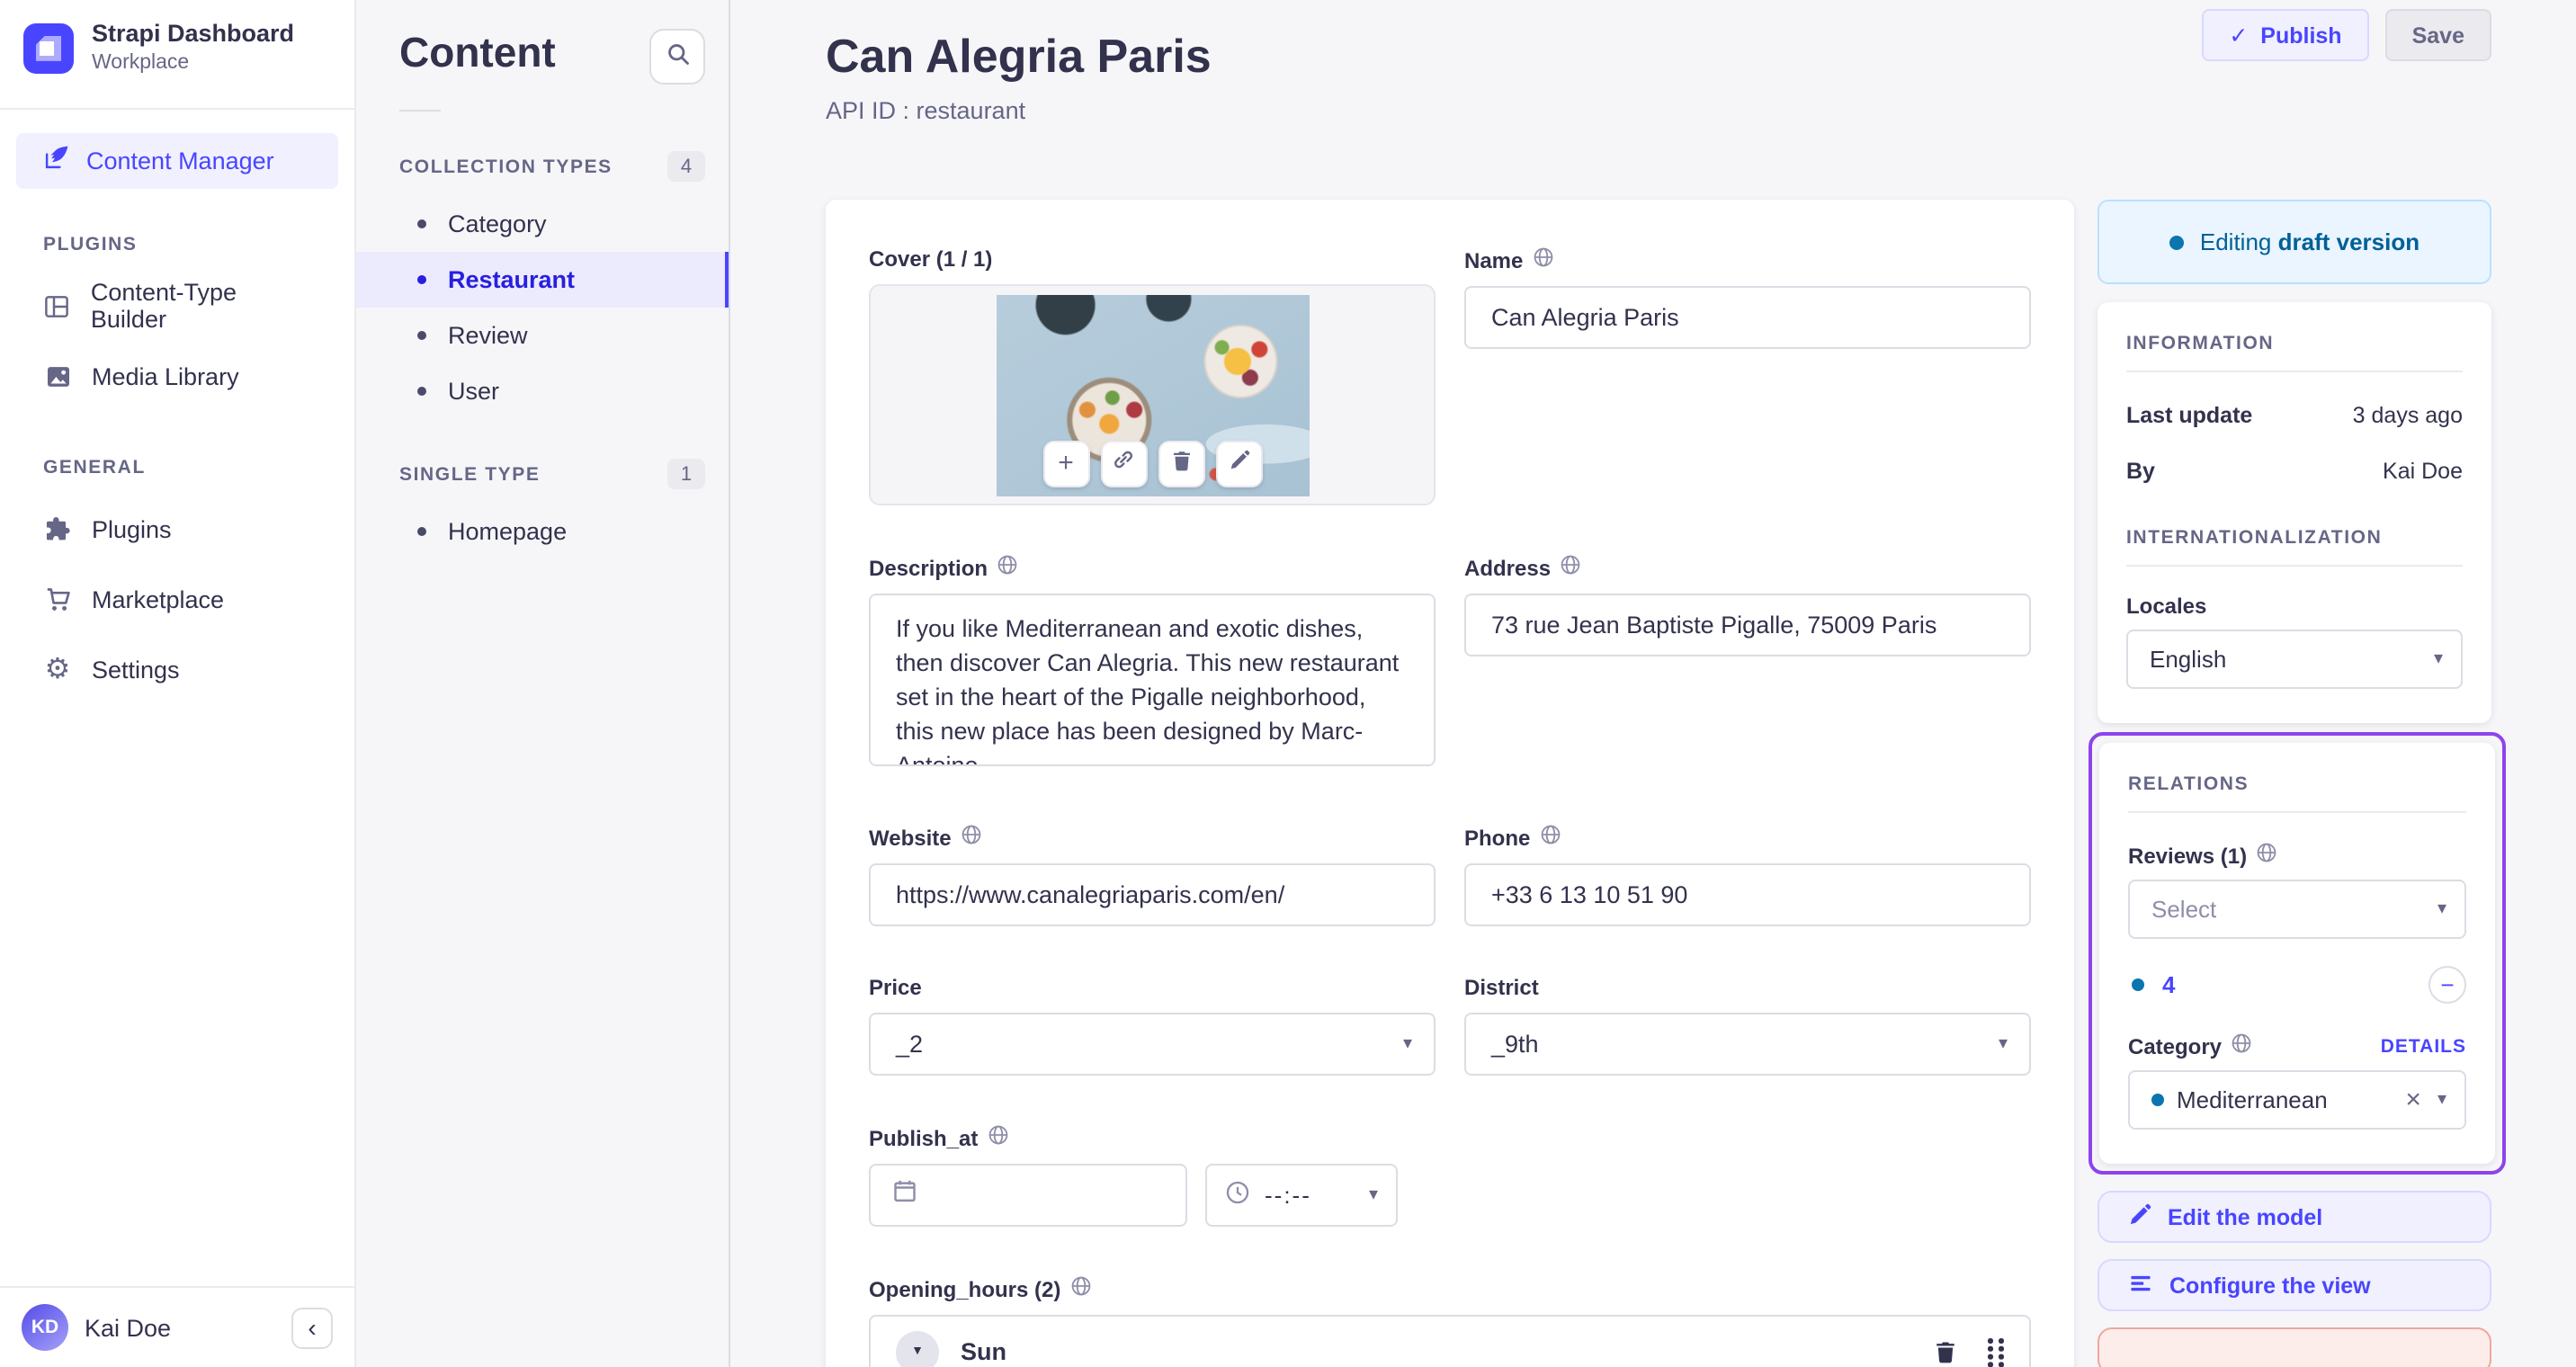 Image resolution: width=2576 pixels, height=1367 pixels. I want to click on chevron-down-icon: ▼, so click(917, 1351).